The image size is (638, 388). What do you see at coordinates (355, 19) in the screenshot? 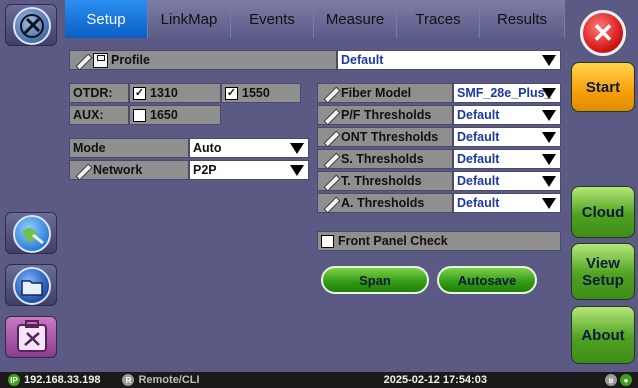
I see `tab-measure: Measure` at bounding box center [355, 19].